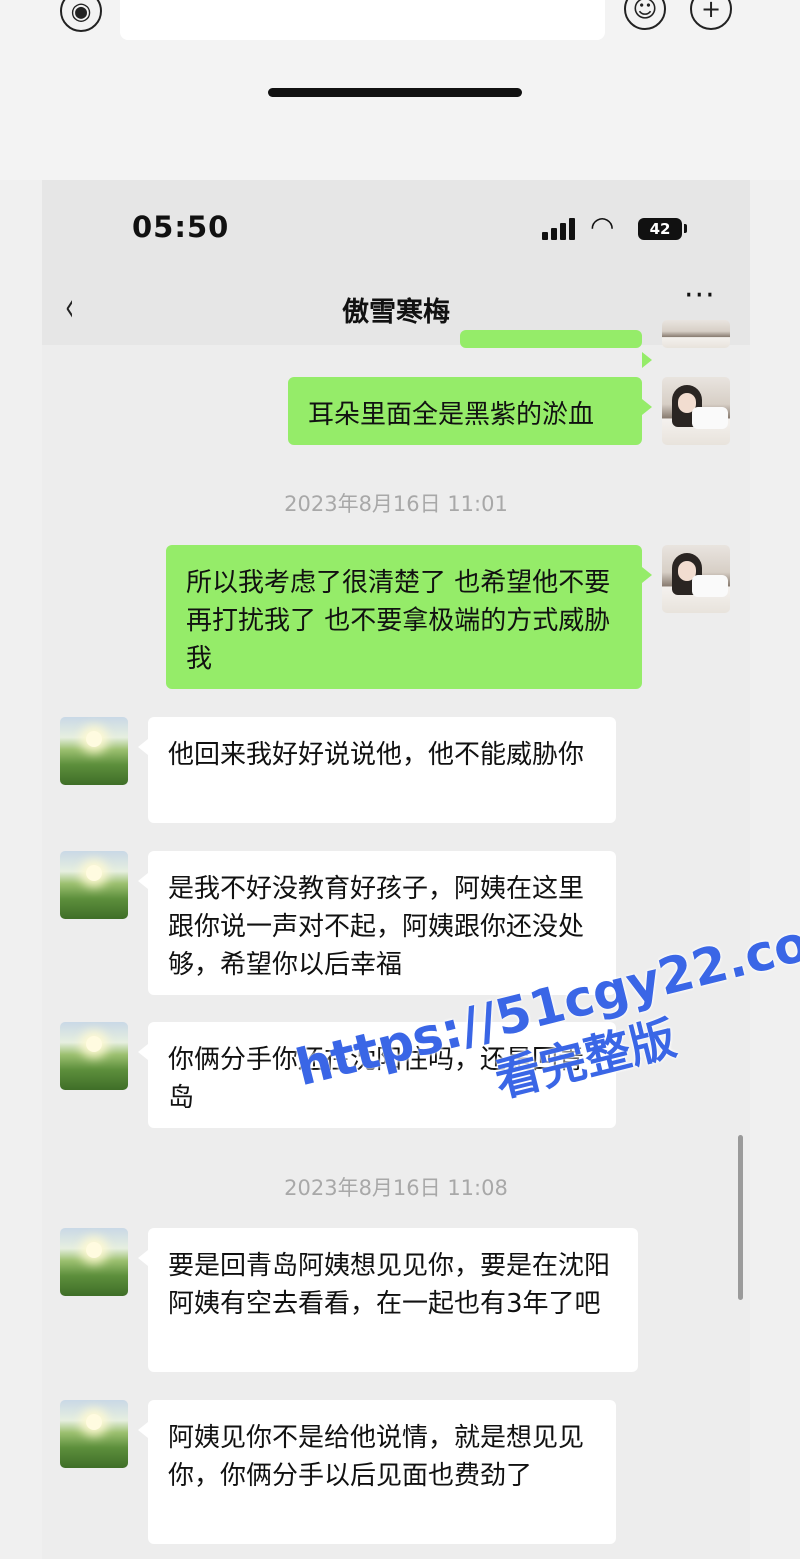 The height and width of the screenshot is (1559, 800). What do you see at coordinates (376, 755) in the screenshot?
I see `message-text: 他回来我好好说说他，他不能威胁你` at bounding box center [376, 755].